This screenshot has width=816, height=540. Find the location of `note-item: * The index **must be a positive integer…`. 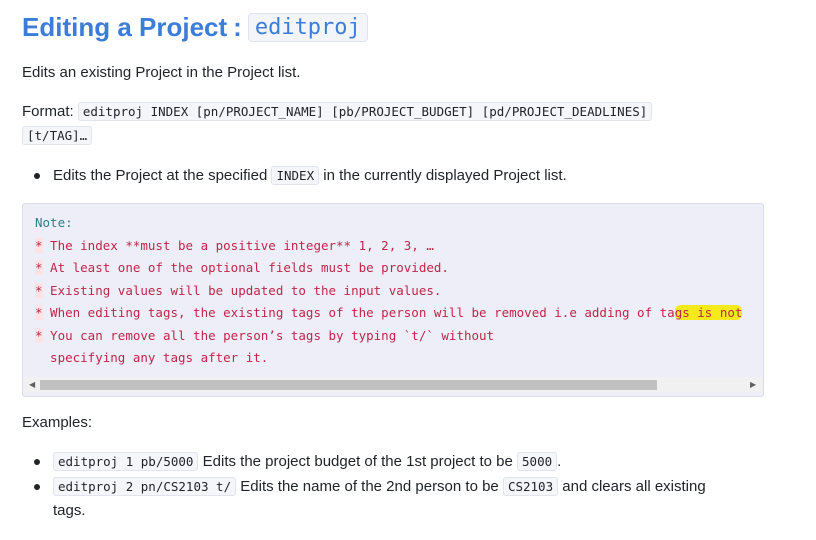

note-item: * The index **must be a positive integer… is located at coordinates (234, 245).